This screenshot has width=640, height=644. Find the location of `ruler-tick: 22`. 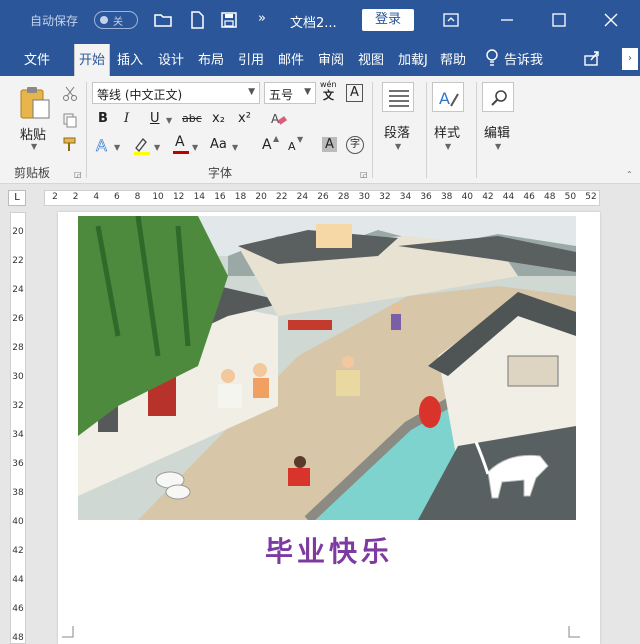

ruler-tick: 22 is located at coordinates (18, 261).